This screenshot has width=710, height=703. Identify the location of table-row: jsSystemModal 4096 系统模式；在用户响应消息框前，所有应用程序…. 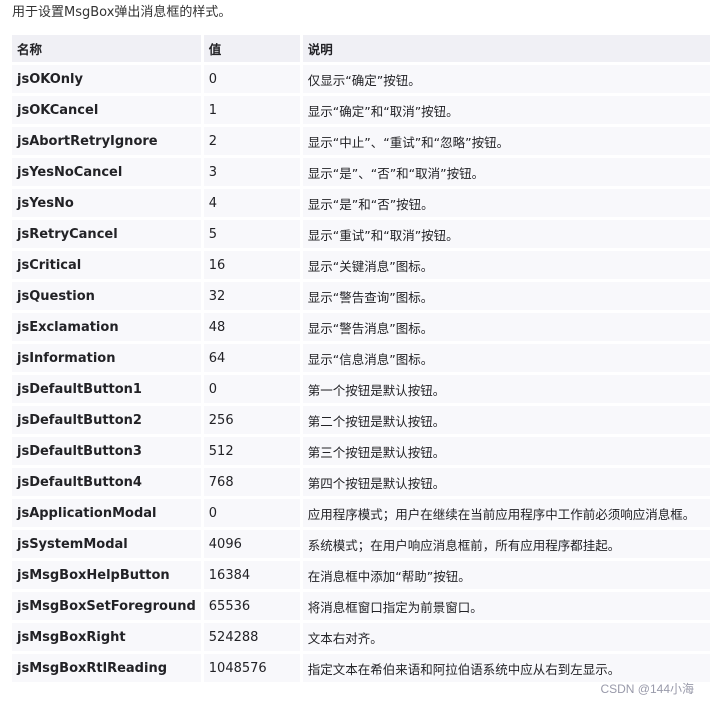
(361, 542).